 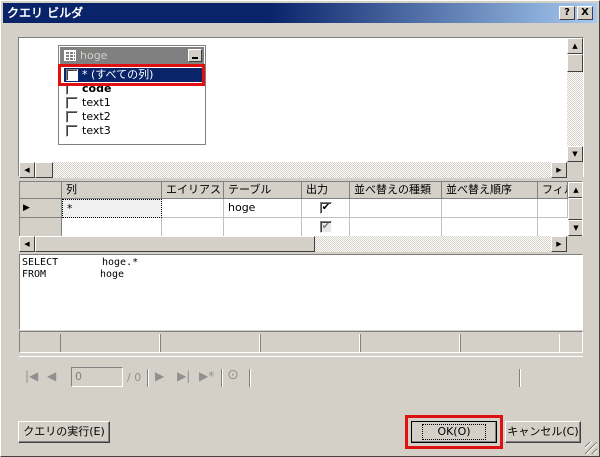 I want to click on prev-record-icon: ◀, so click(x=51, y=376).